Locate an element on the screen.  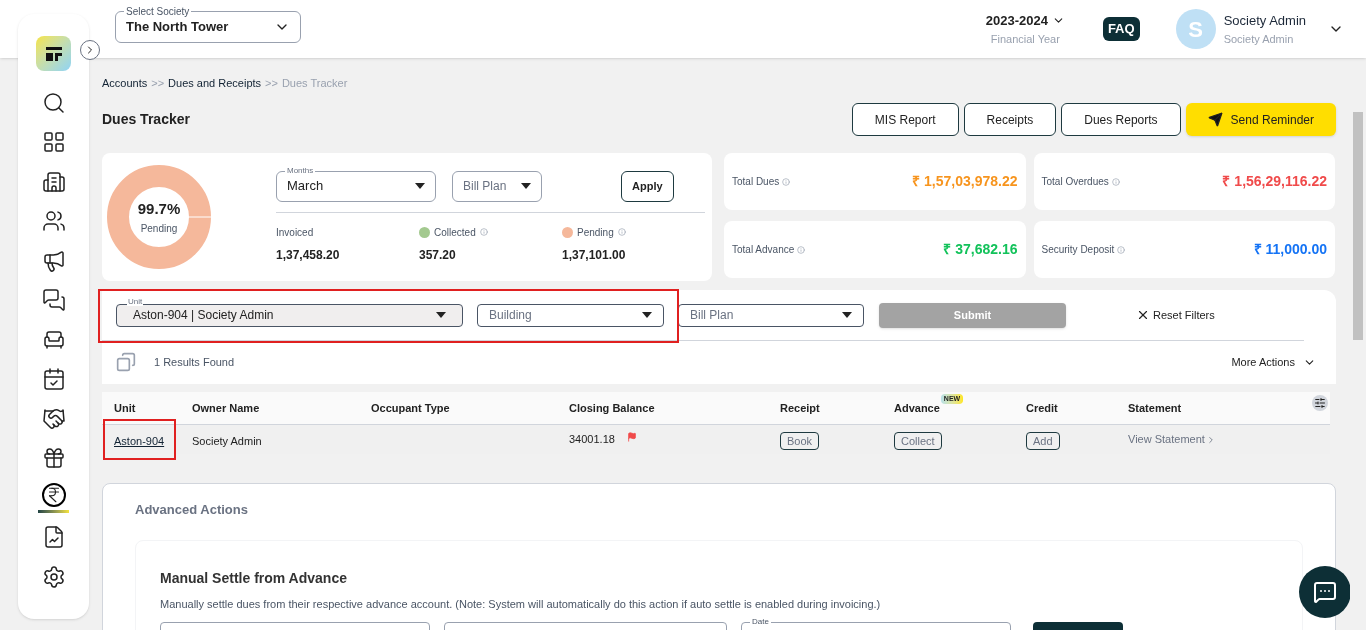
column-header: Advance is located at coordinates (917, 408).